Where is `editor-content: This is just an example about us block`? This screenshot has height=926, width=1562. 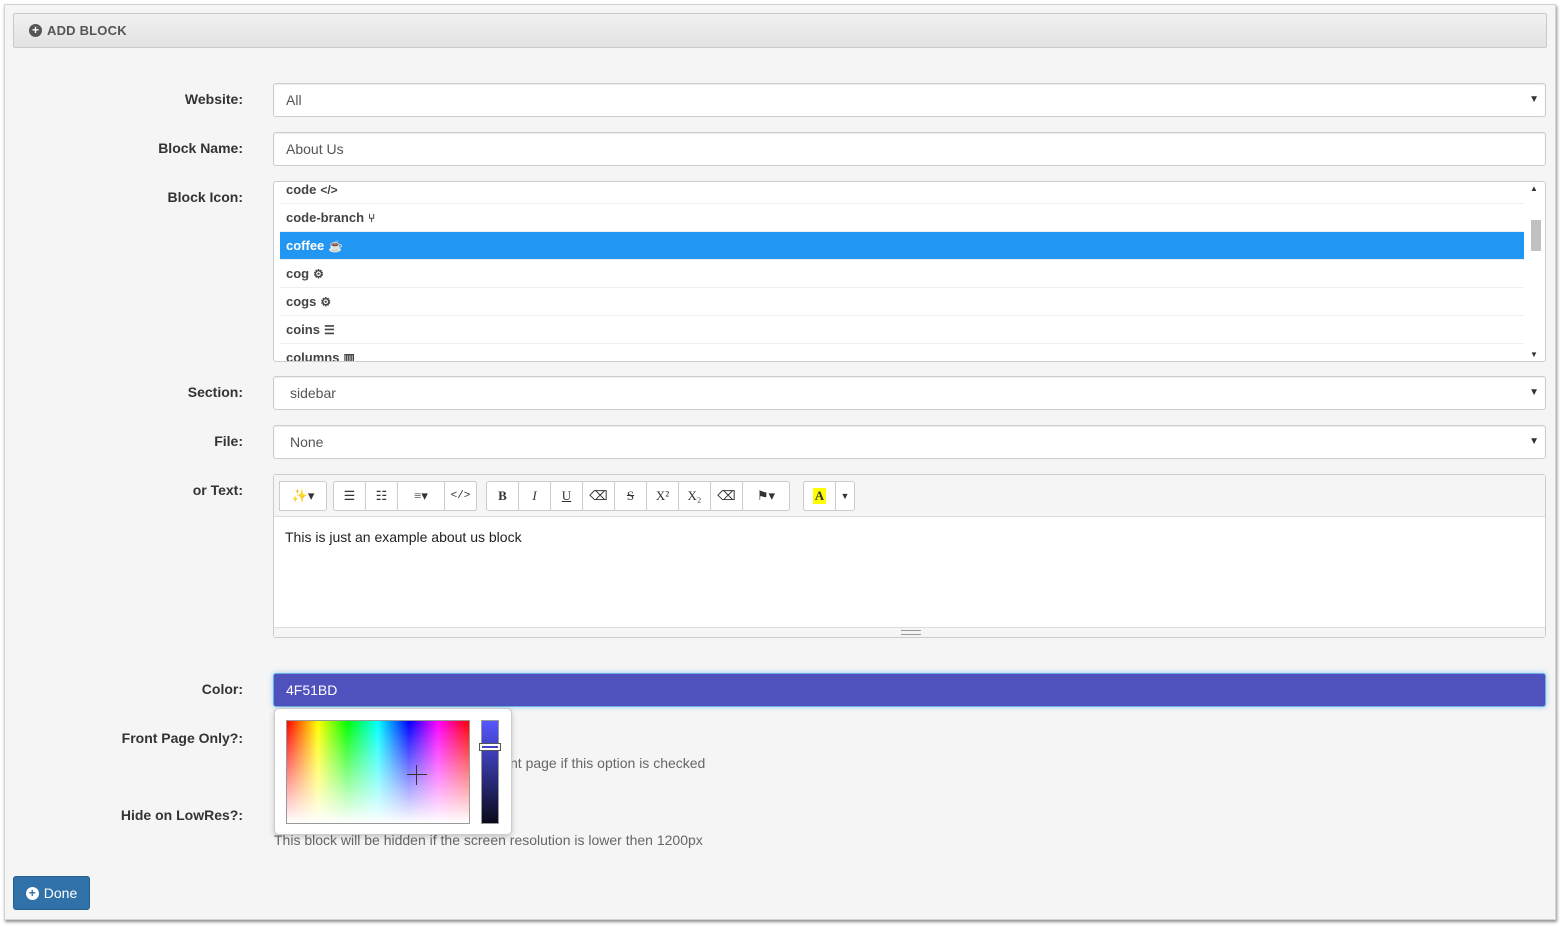 editor-content: This is just an example about us block is located at coordinates (403, 537).